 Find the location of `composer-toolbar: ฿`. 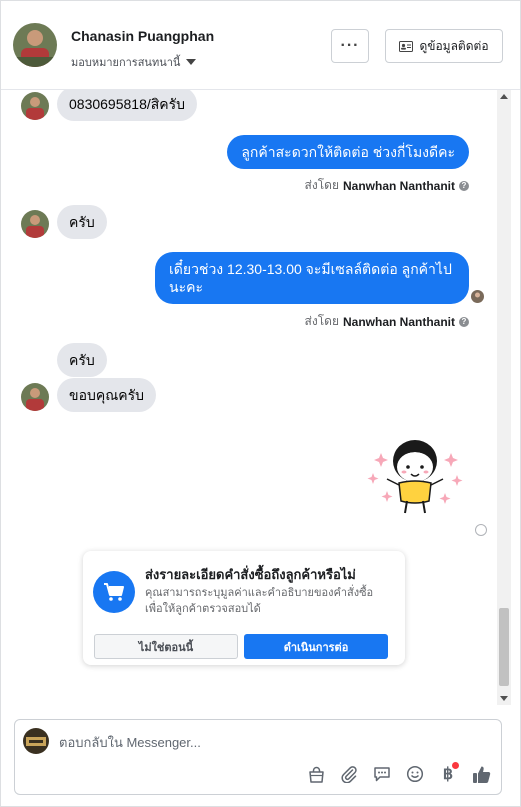

composer-toolbar: ฿ is located at coordinates (398, 774).